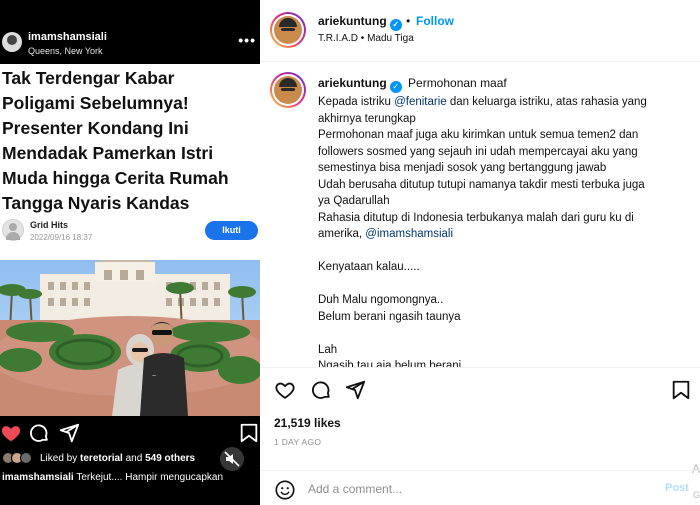 This screenshot has width=700, height=505. Describe the element at coordinates (148, 477) in the screenshot. I see `media-caption-text: Terkejut.... Hampir mengucapkan` at that location.